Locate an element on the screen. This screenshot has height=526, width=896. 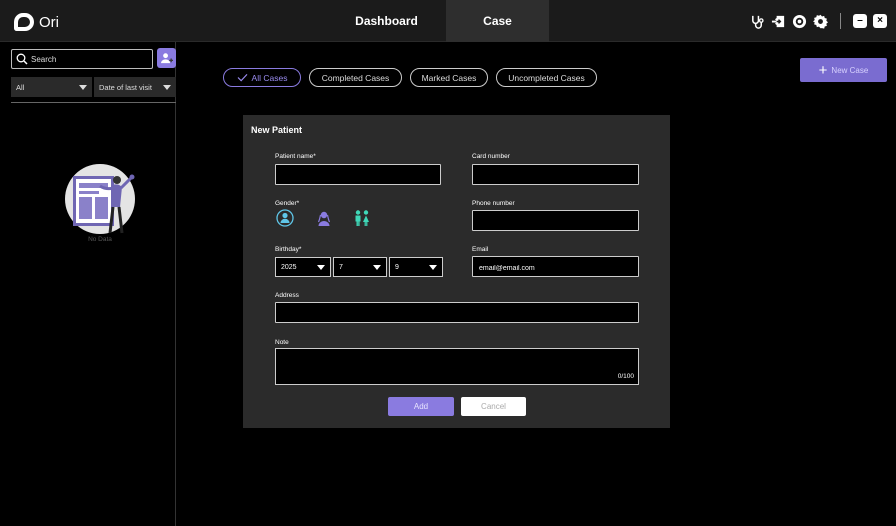
birthday-label: Birthday* is located at coordinates (288, 249).